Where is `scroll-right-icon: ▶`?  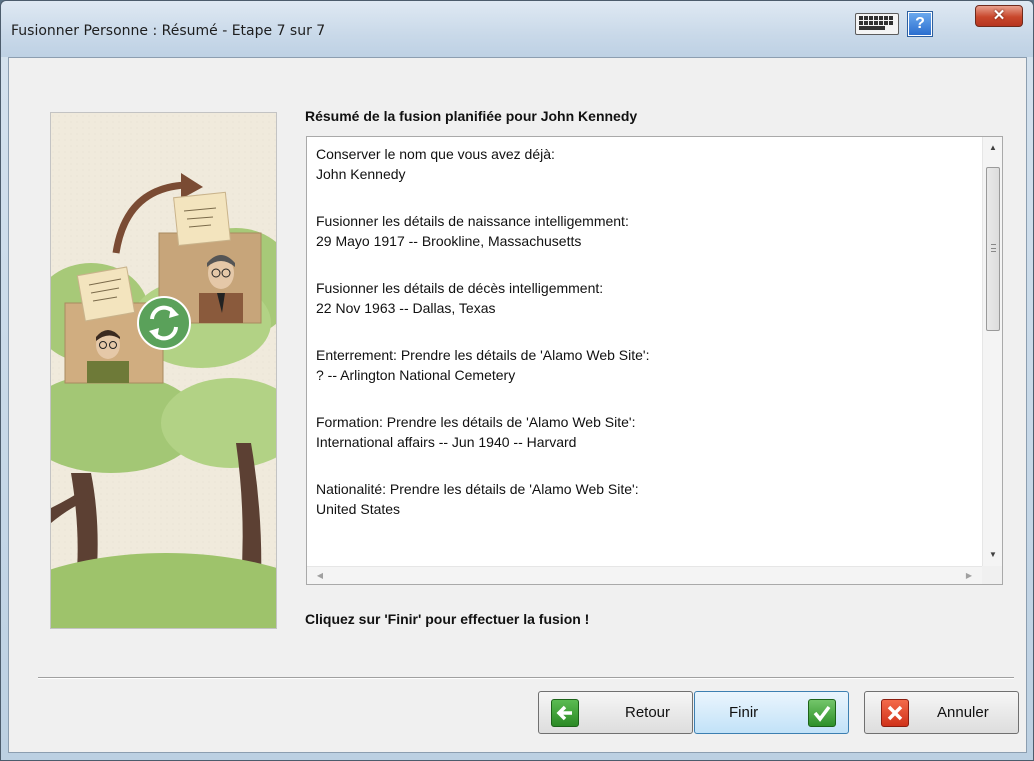 scroll-right-icon: ▶ is located at coordinates (969, 576).